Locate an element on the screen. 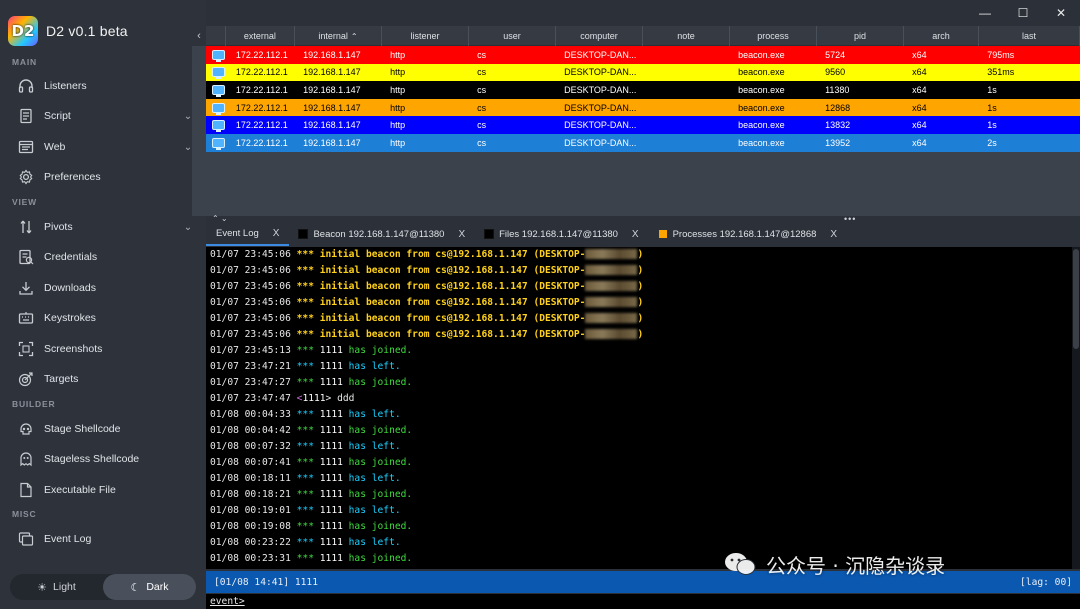 The image size is (1080, 609). scroll-thumb is located at coordinates (1076, 299).